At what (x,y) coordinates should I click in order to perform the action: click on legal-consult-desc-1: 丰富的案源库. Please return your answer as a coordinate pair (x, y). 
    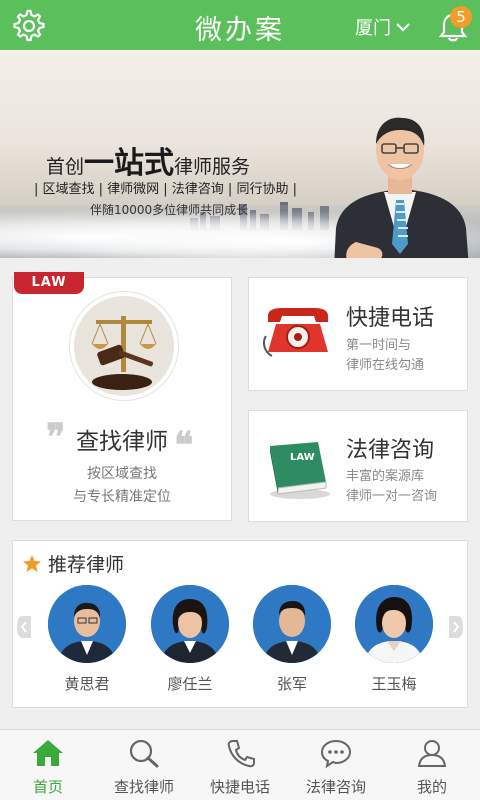
    Looking at the image, I should click on (385, 476).